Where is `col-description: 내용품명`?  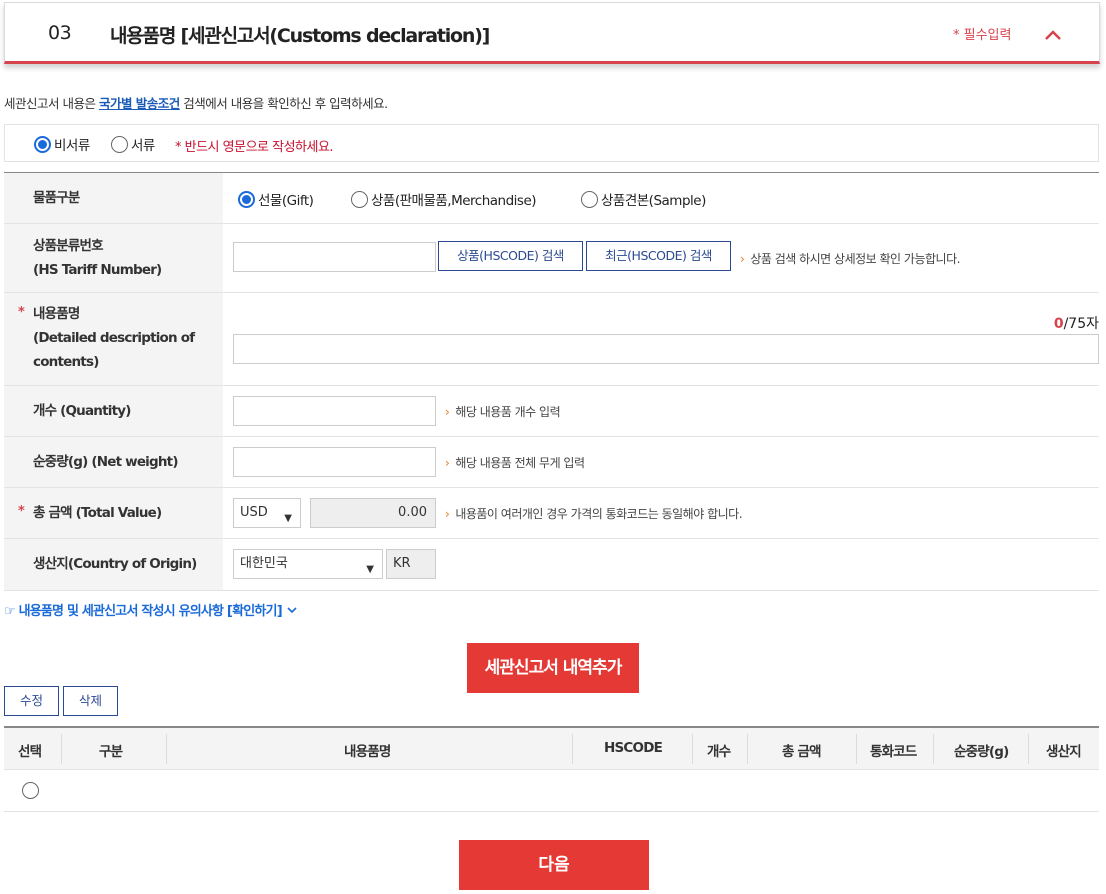 col-description: 내용품명 is located at coordinates (367, 752).